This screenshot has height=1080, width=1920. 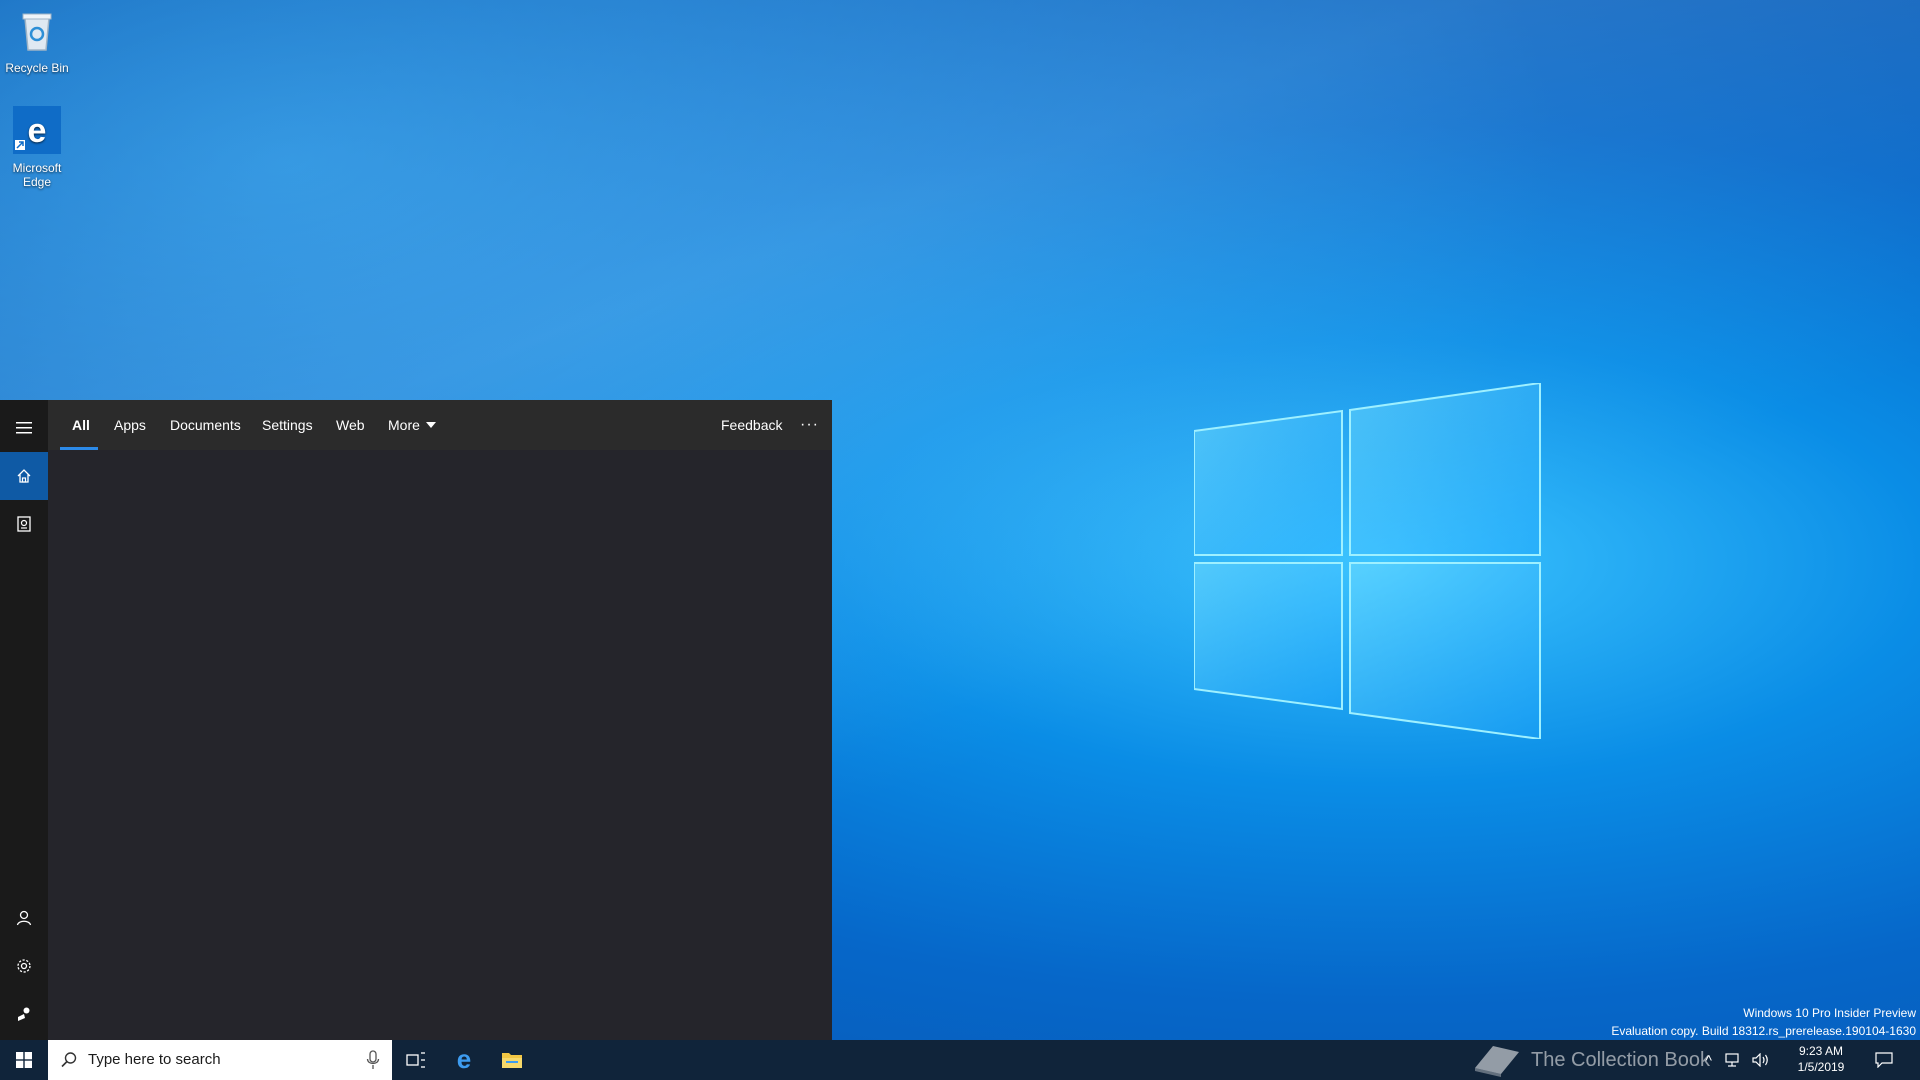 I want to click on tab-all: All, so click(x=81, y=425).